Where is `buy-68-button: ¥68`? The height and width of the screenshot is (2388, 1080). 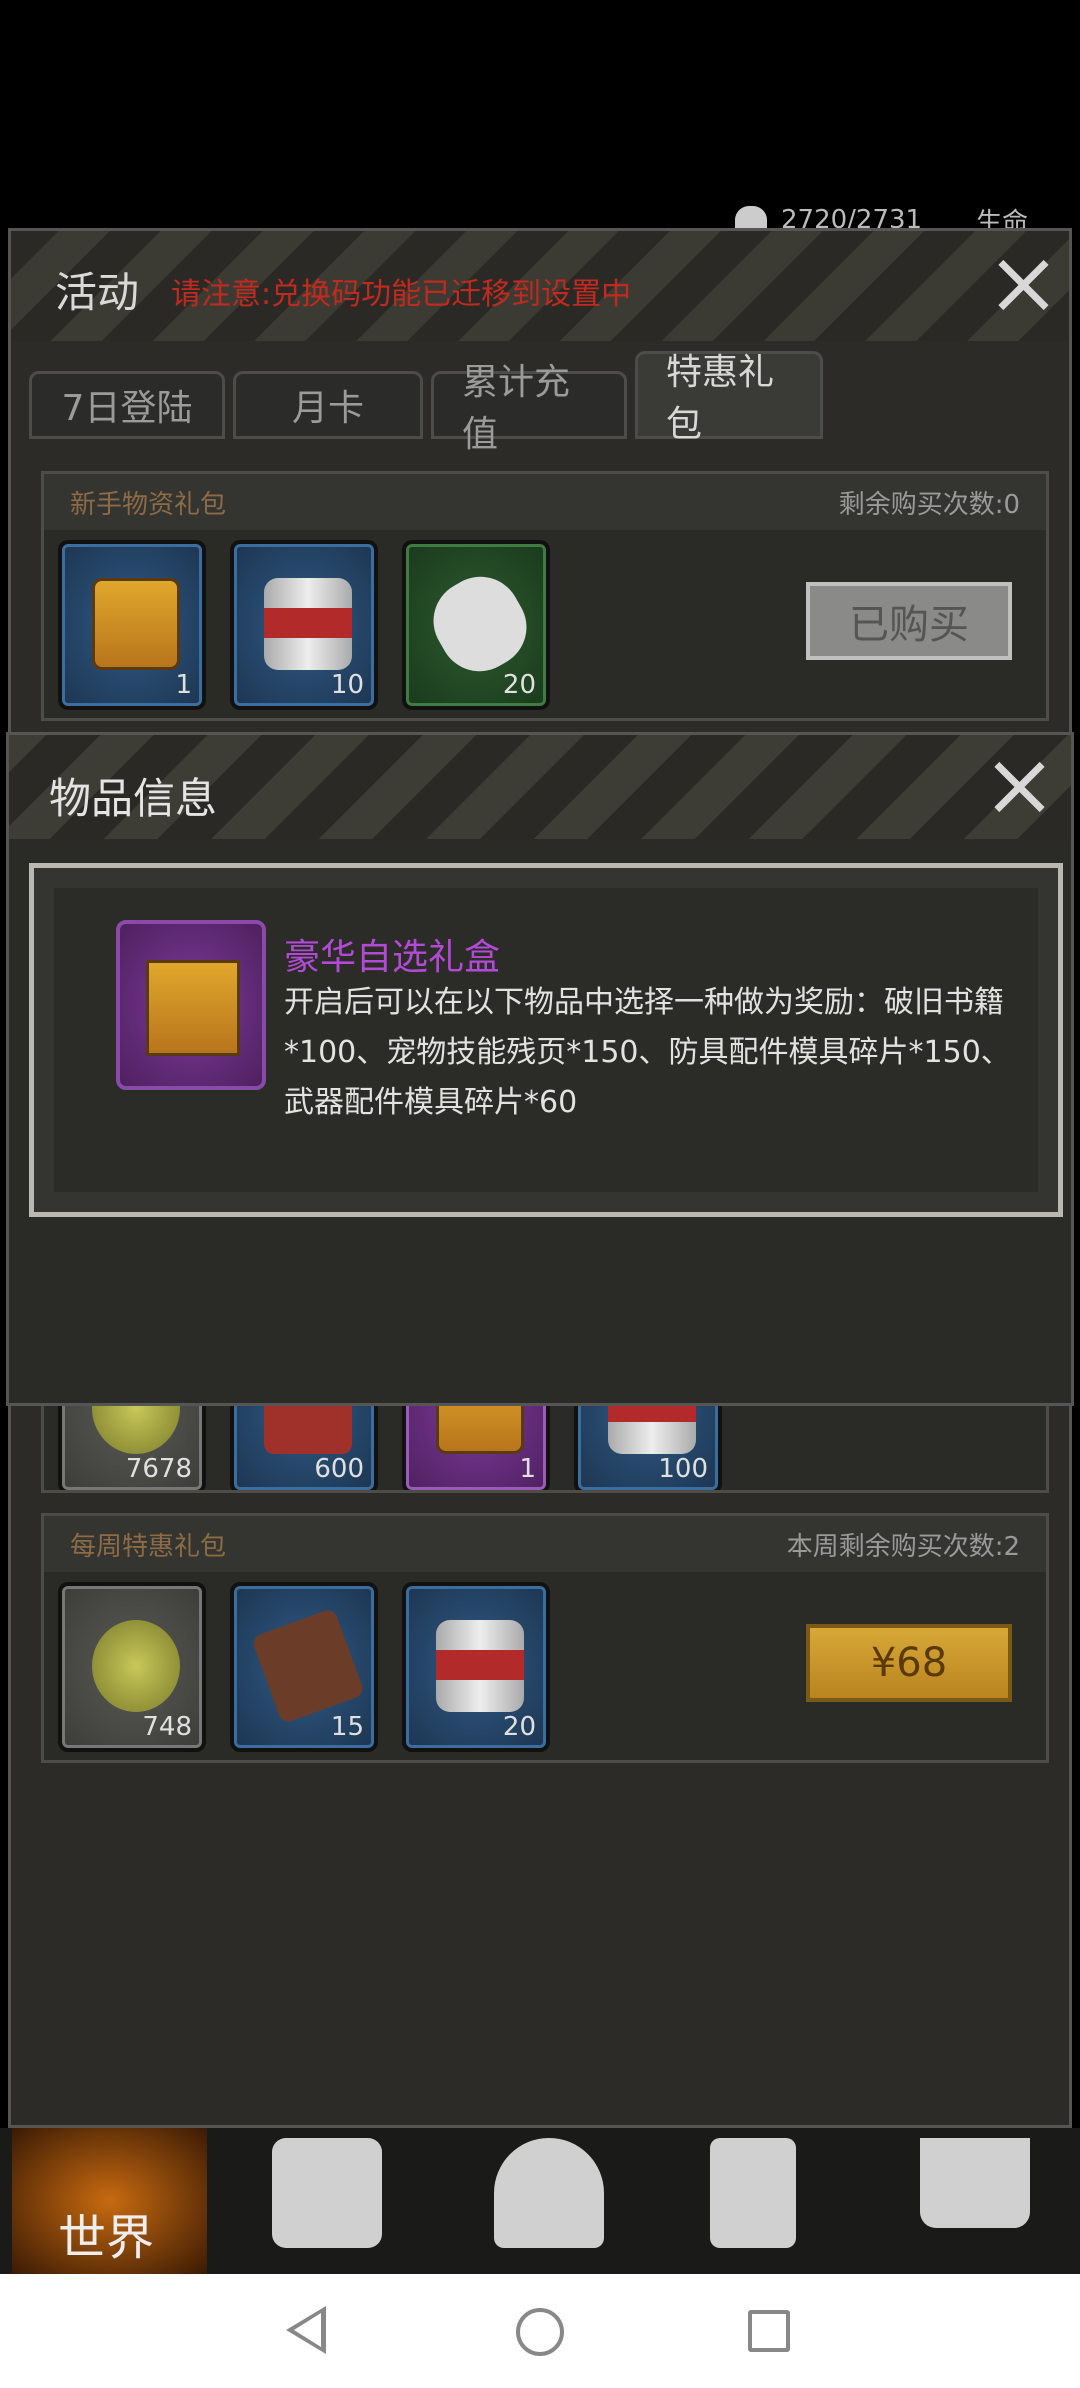 buy-68-button: ¥68 is located at coordinates (909, 1663).